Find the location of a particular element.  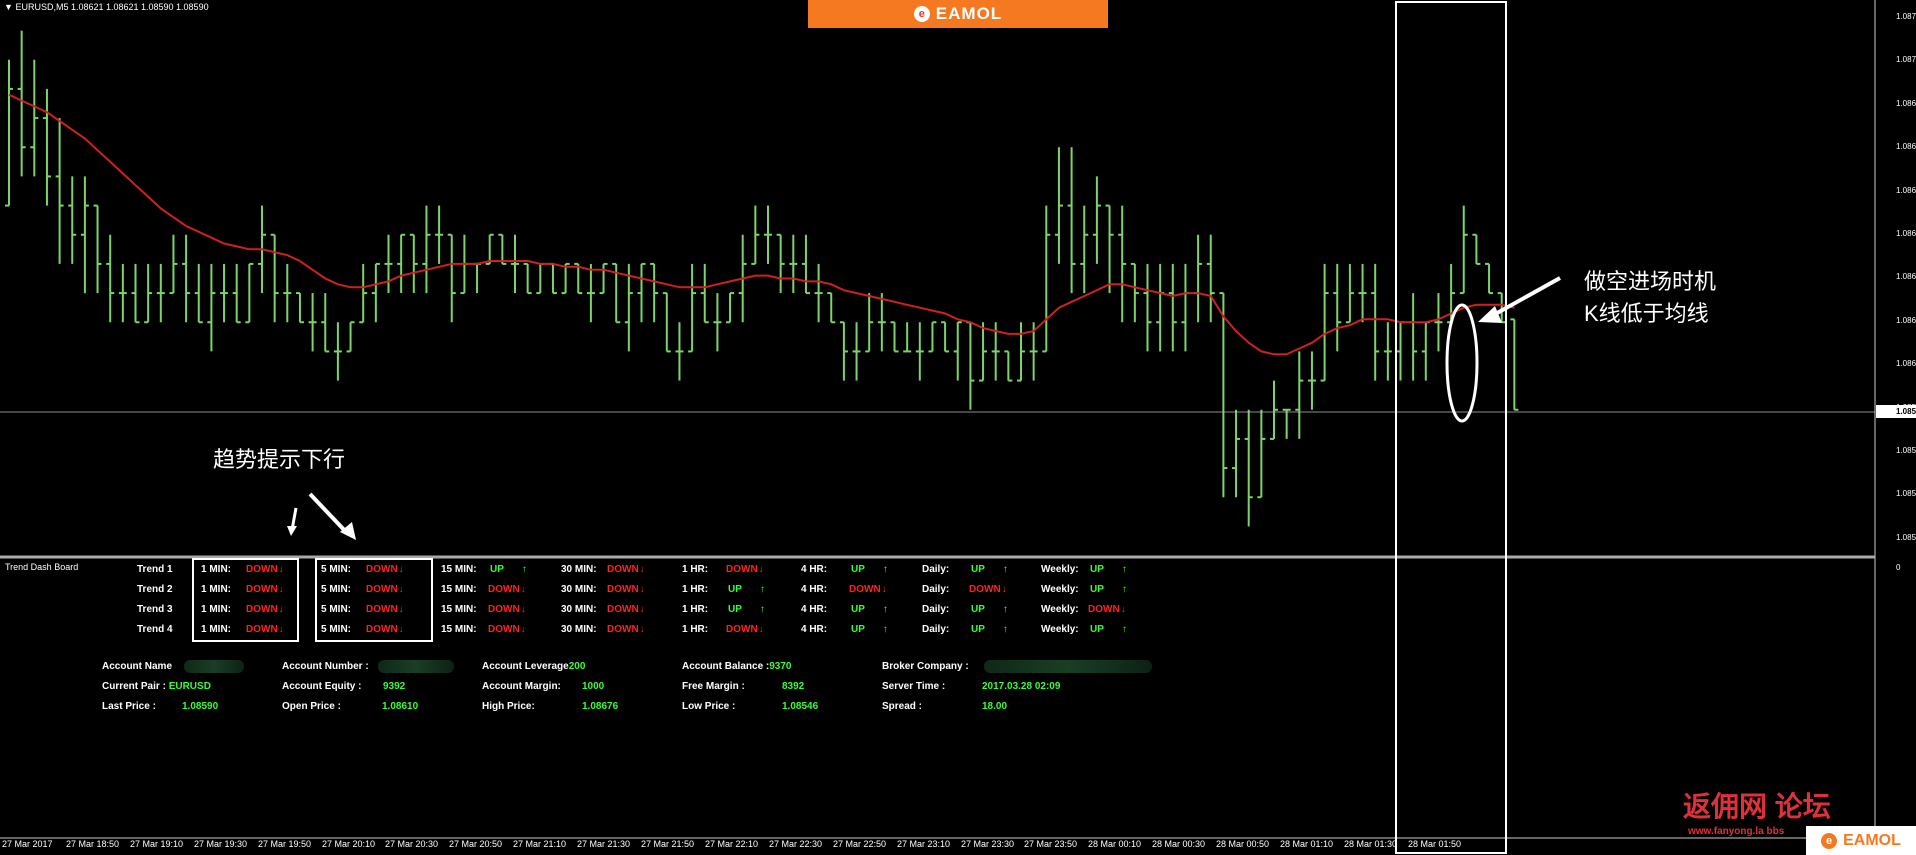

high-price: High Price: is located at coordinates (508, 706).